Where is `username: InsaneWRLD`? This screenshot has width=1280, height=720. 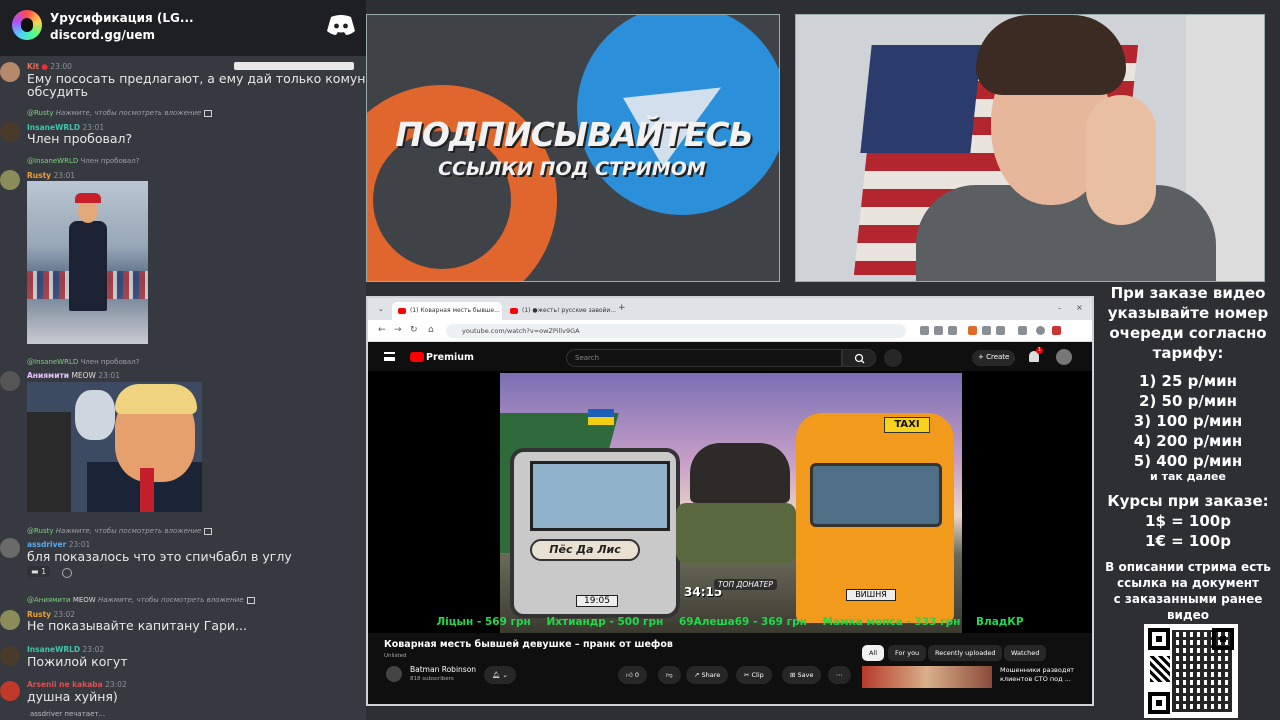 username: InsaneWRLD is located at coordinates (53, 649).